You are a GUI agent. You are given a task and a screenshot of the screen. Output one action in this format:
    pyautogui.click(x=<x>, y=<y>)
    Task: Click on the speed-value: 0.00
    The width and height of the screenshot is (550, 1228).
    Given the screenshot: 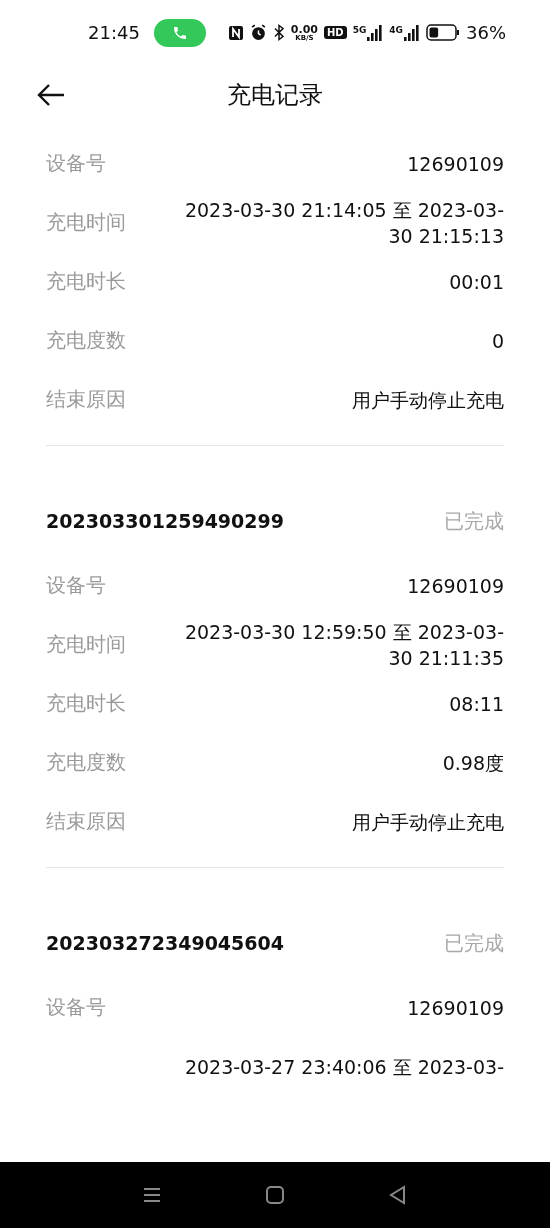 What is the action you would take?
    pyautogui.click(x=304, y=29)
    